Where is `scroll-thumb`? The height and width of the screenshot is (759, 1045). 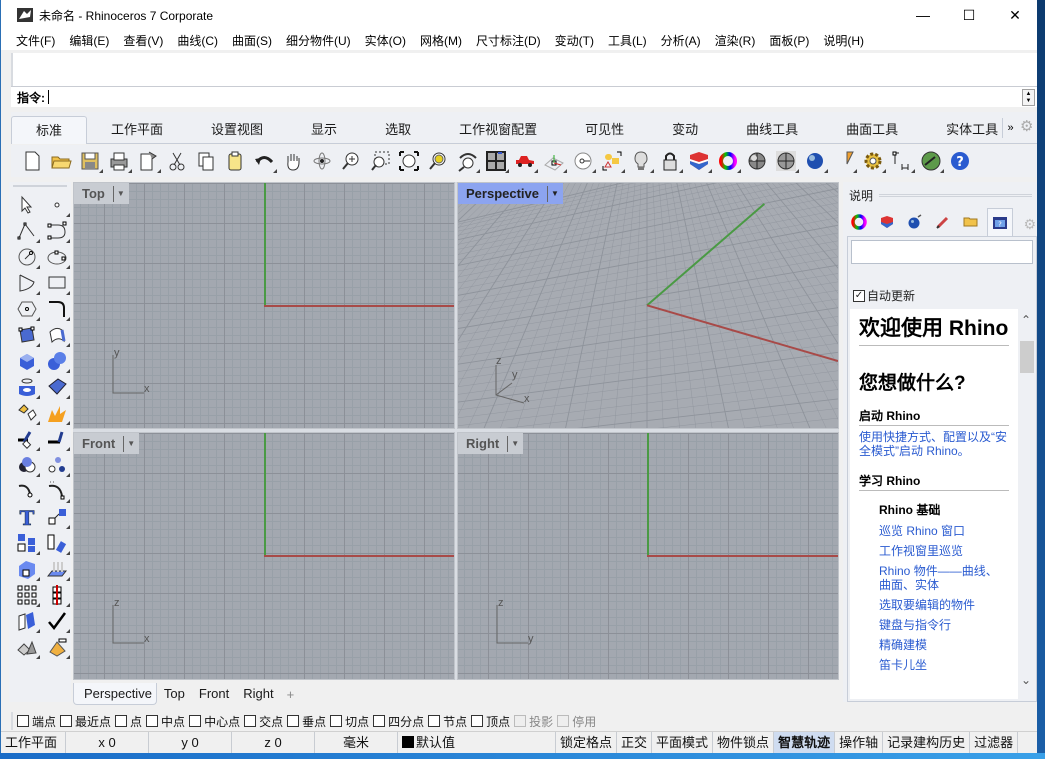 scroll-thumb is located at coordinates (1027, 357).